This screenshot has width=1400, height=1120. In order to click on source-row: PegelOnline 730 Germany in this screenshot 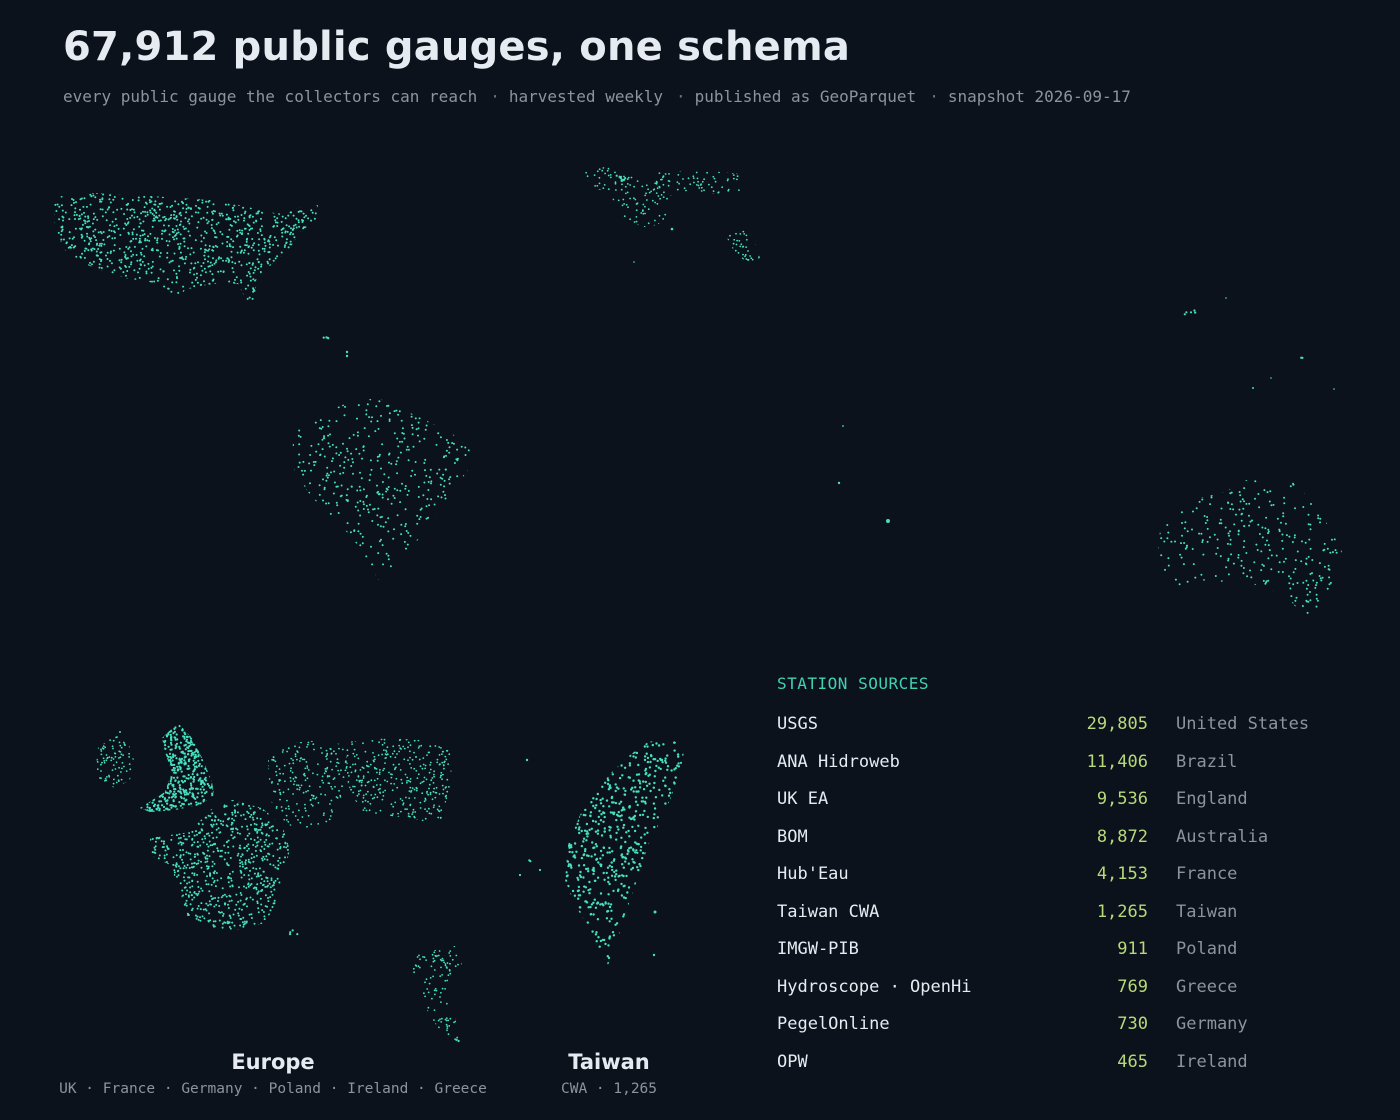, I will do `click(1047, 1027)`.